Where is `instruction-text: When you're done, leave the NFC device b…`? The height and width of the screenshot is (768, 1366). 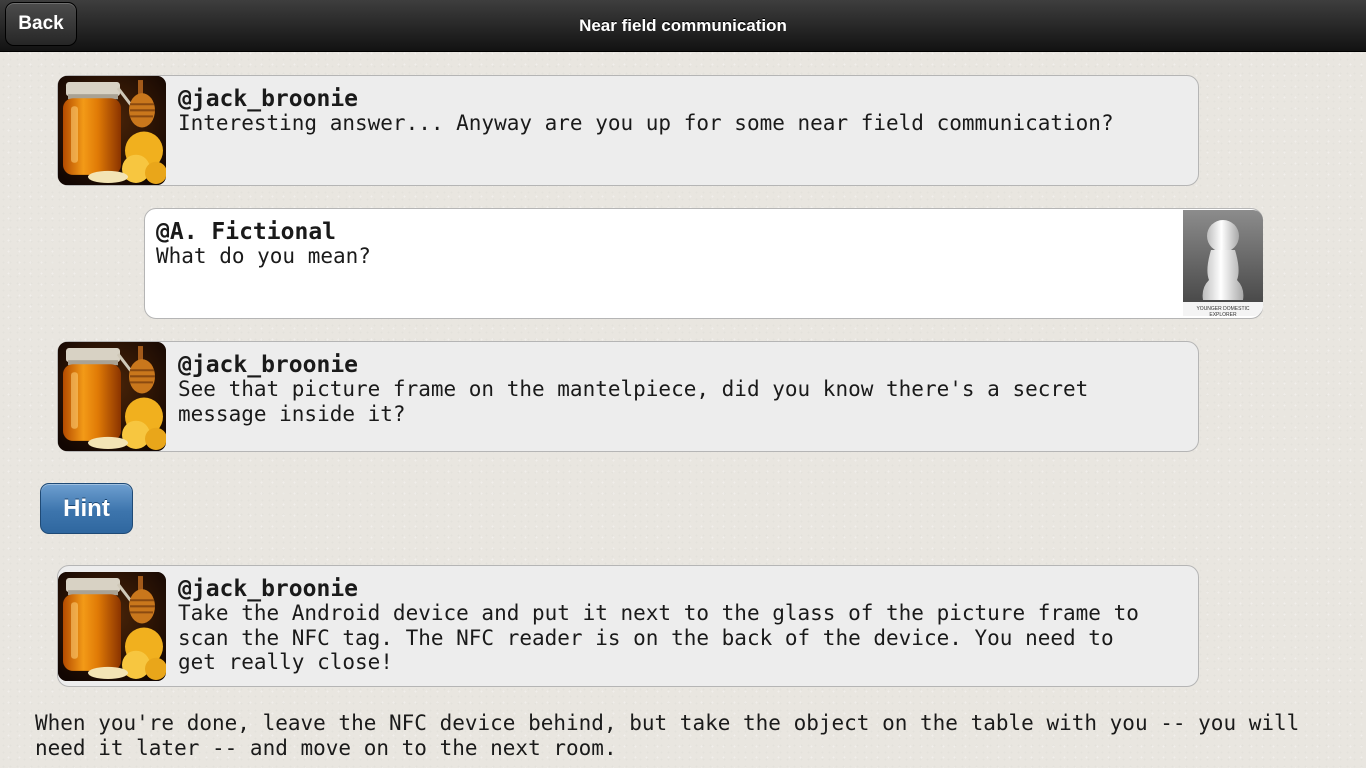 instruction-text: When you're done, leave the NFC device b… is located at coordinates (667, 735).